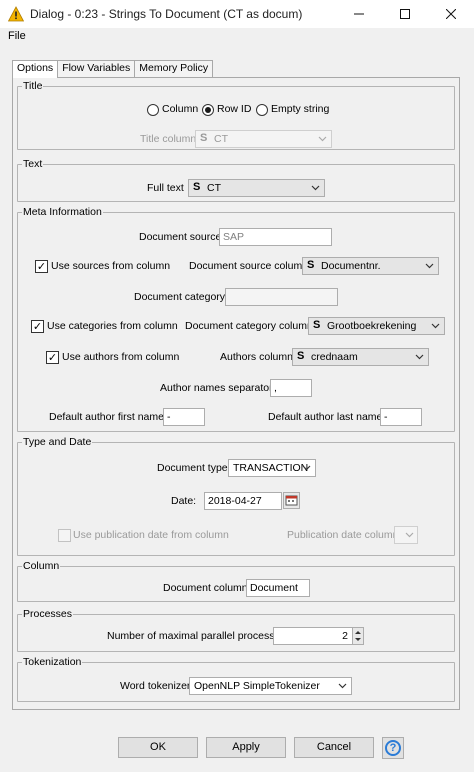  Describe the element at coordinates (180, 109) in the screenshot. I see `radio-column-label: Column` at that location.